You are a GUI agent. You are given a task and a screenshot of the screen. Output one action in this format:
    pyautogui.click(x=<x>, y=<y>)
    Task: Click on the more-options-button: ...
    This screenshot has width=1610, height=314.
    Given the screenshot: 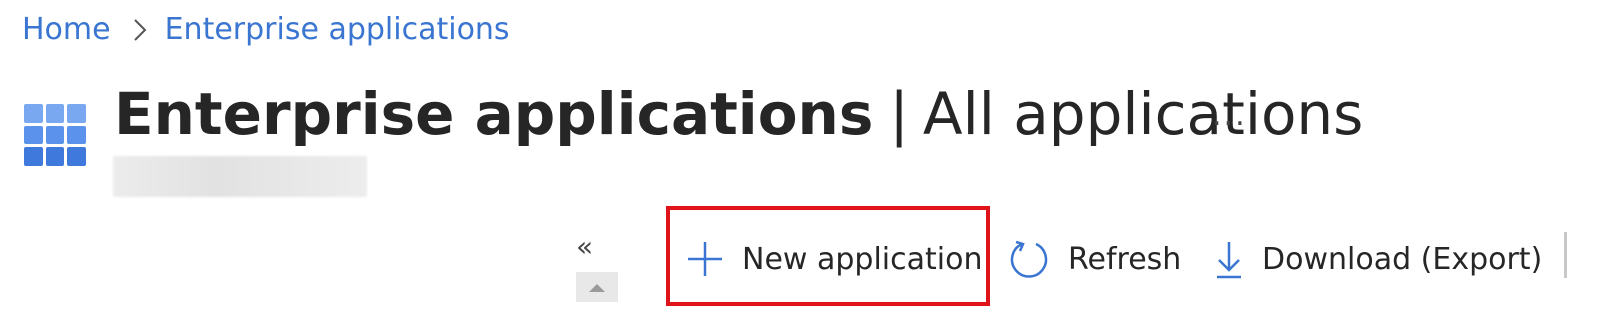 What is the action you would take?
    pyautogui.click(x=1229, y=115)
    